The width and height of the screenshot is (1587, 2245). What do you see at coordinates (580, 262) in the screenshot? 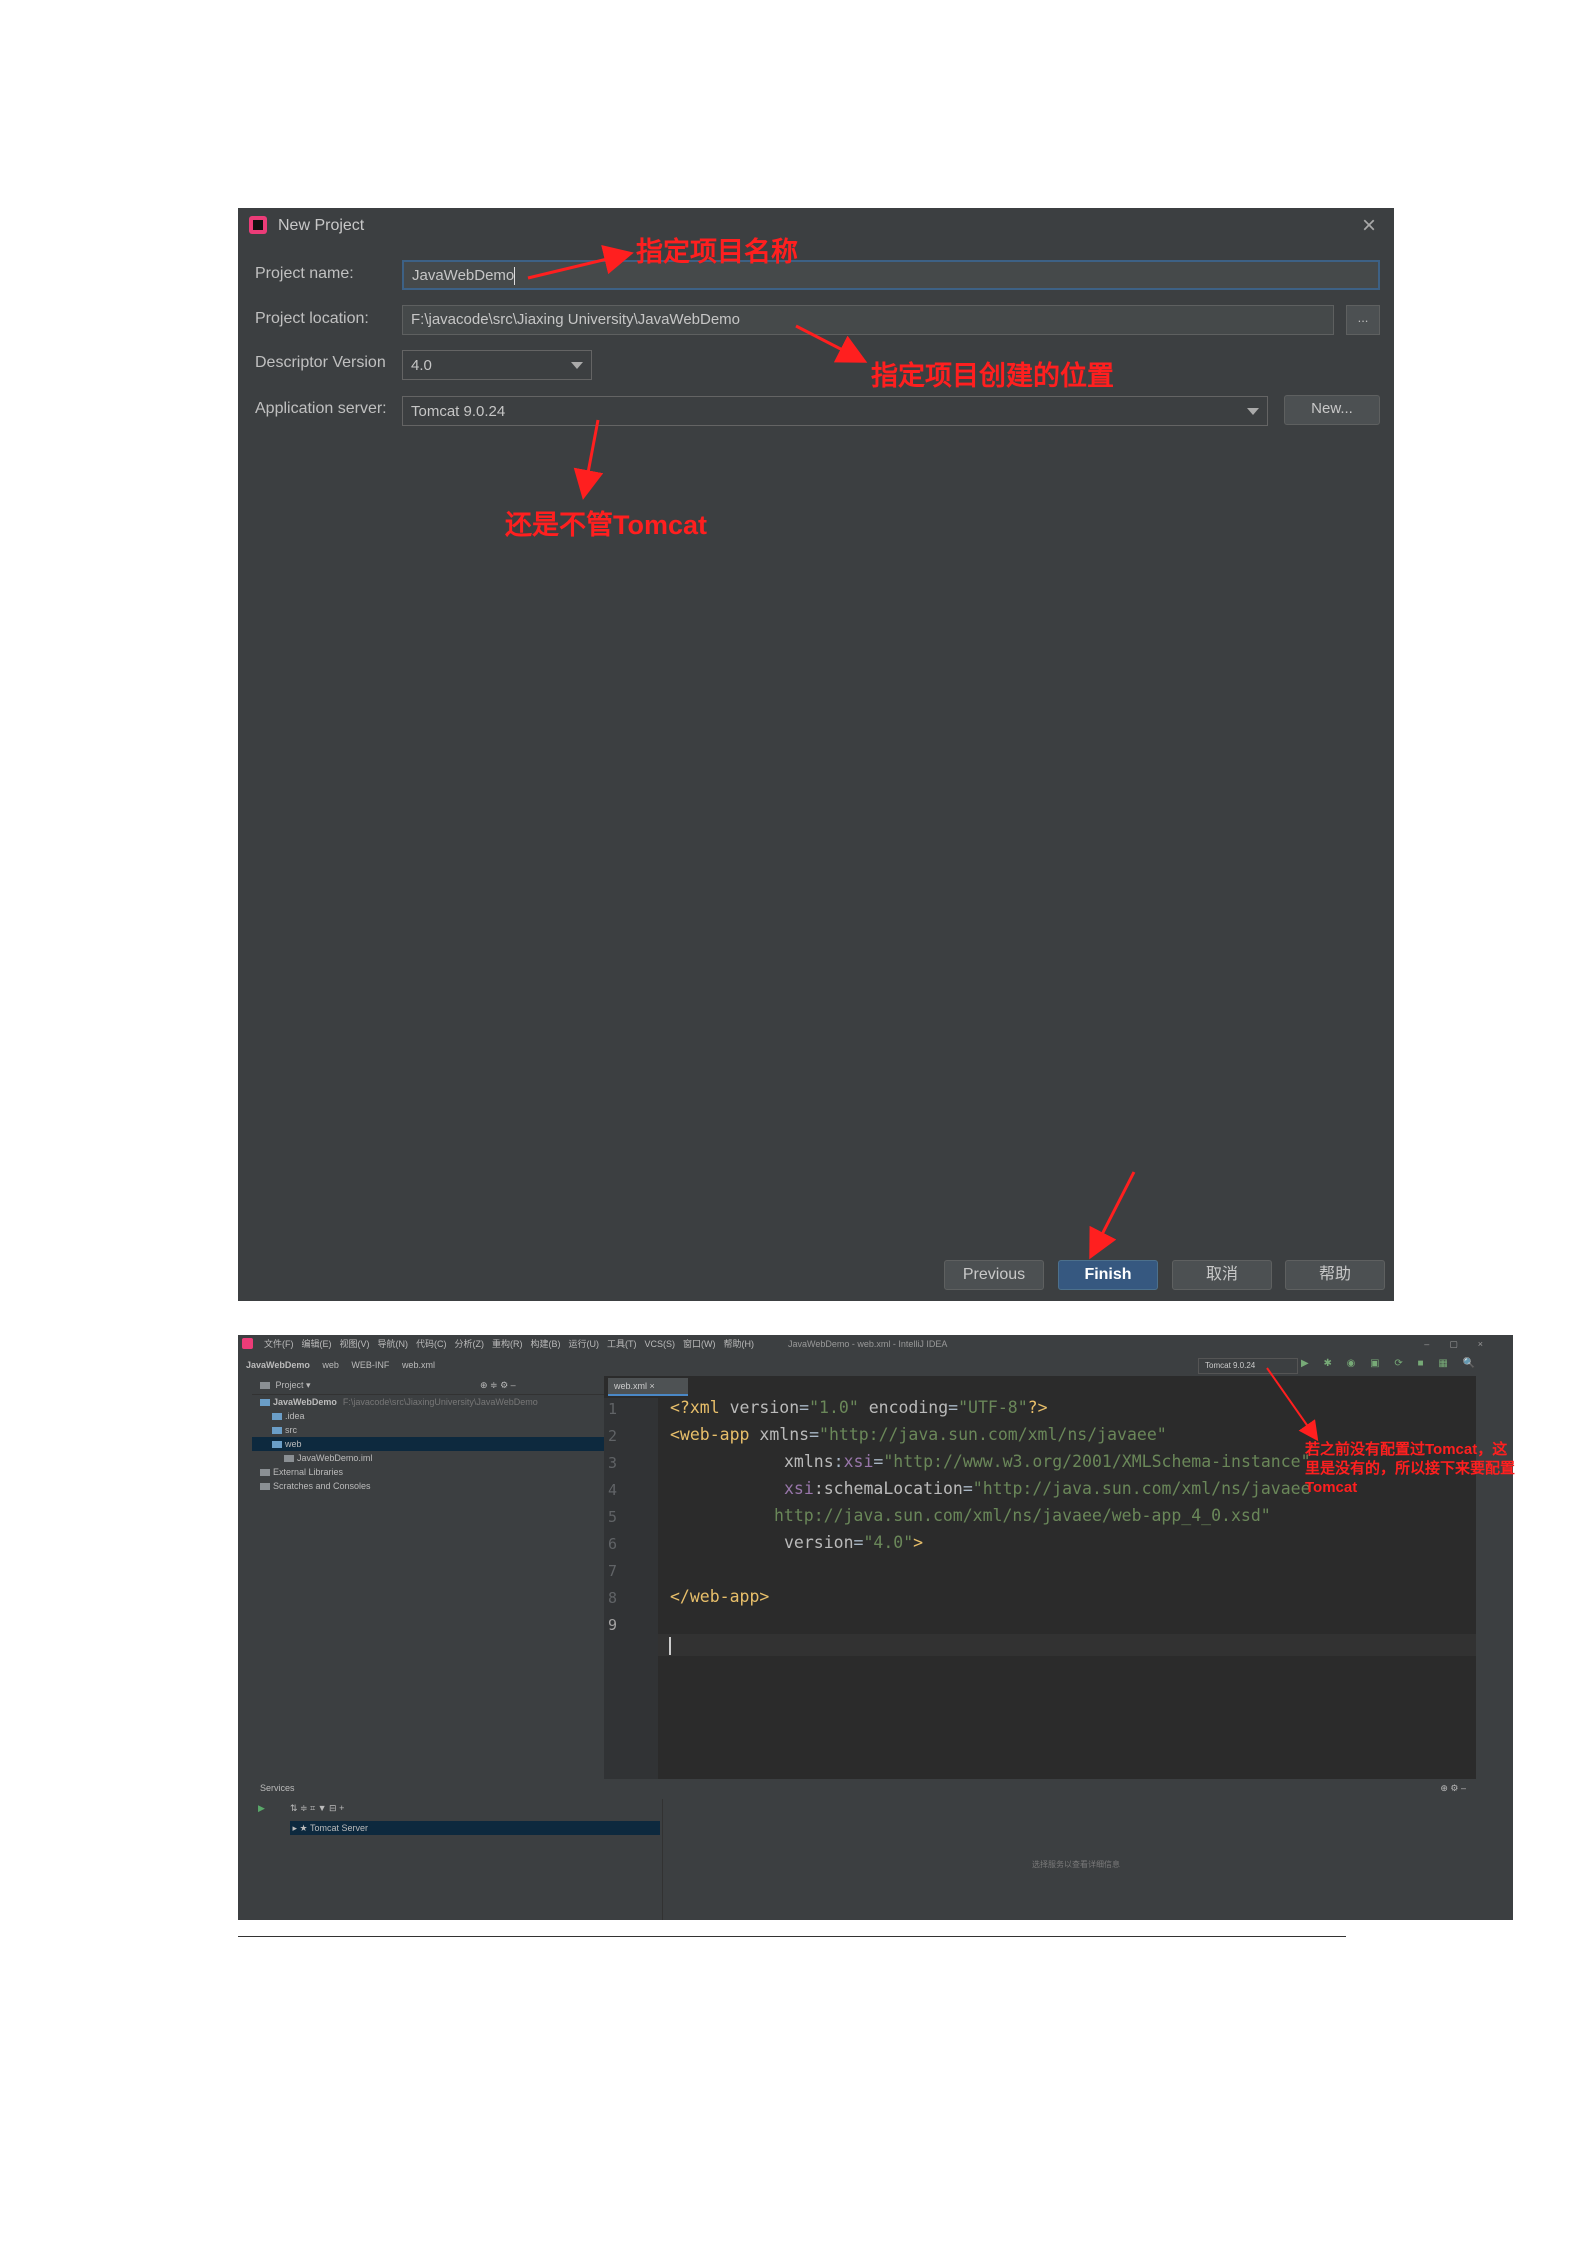
I see `arrow-to-name-annotation` at bounding box center [580, 262].